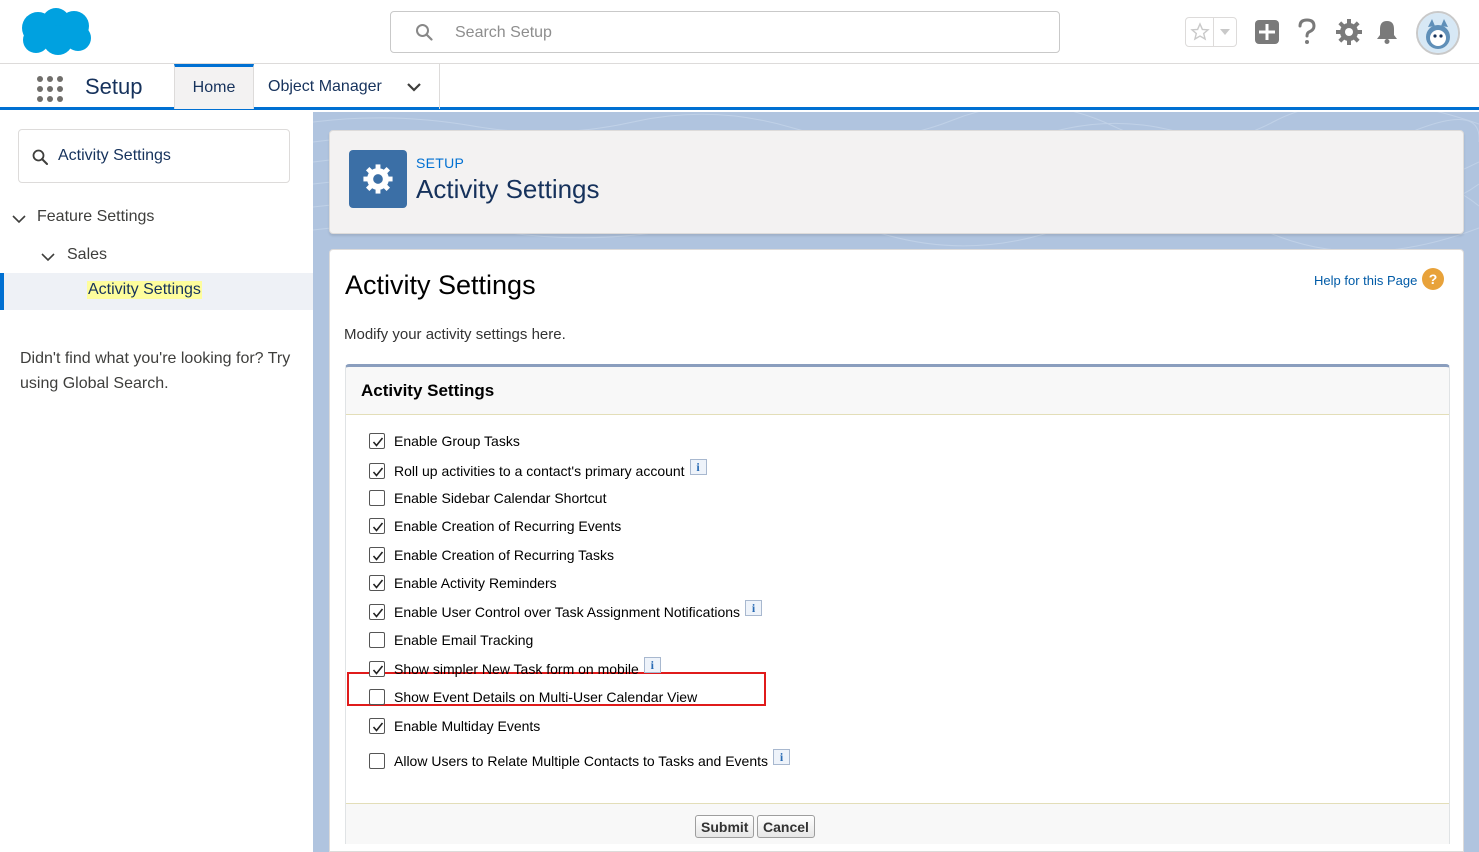 Image resolution: width=1479 pixels, height=852 pixels. I want to click on page-eyebrow: SETUP, so click(440, 163).